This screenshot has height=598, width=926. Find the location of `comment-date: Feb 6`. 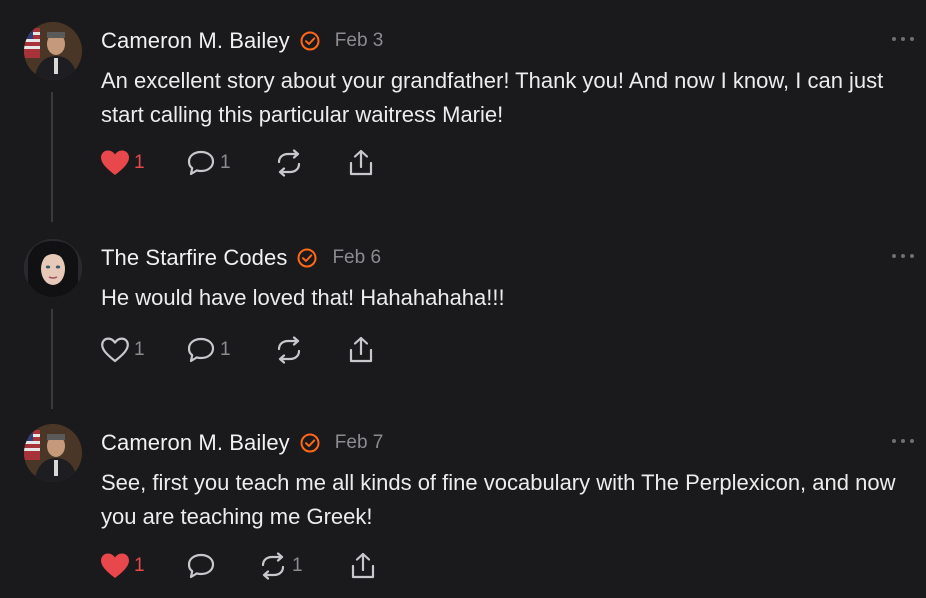

comment-date: Feb 6 is located at coordinates (356, 258).